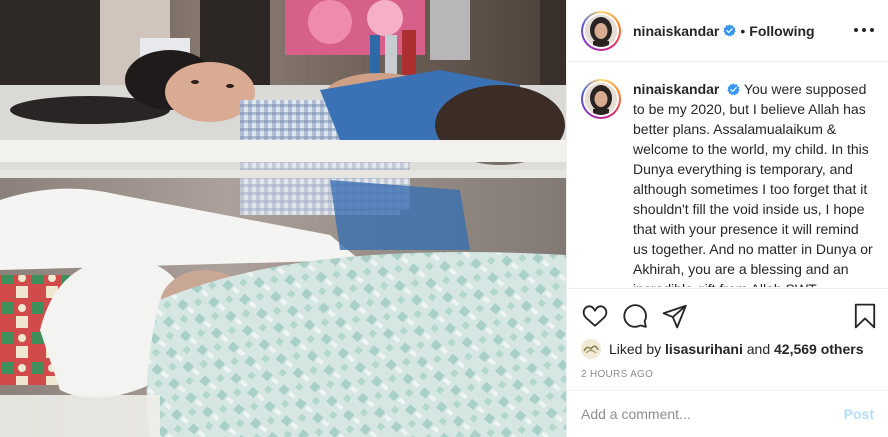 This screenshot has width=888, height=437. Describe the element at coordinates (676, 31) in the screenshot. I see `author-username: ninaiskandar` at that location.